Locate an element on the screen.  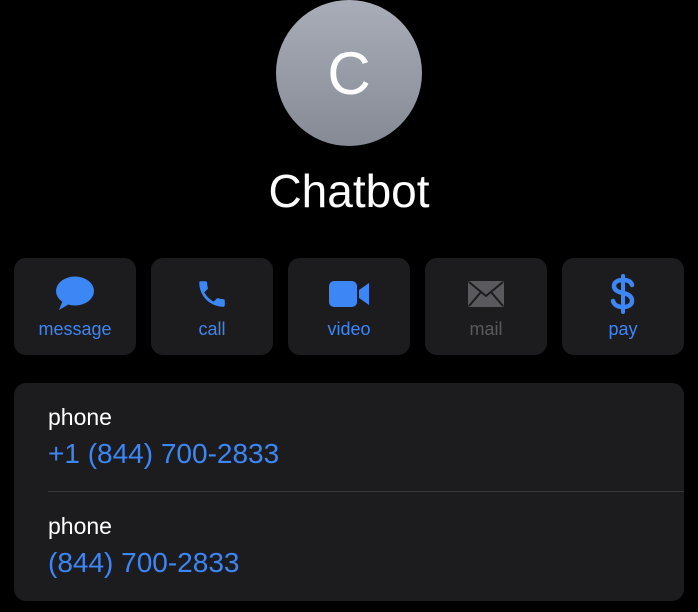
message-button-label: message is located at coordinates (75, 329).